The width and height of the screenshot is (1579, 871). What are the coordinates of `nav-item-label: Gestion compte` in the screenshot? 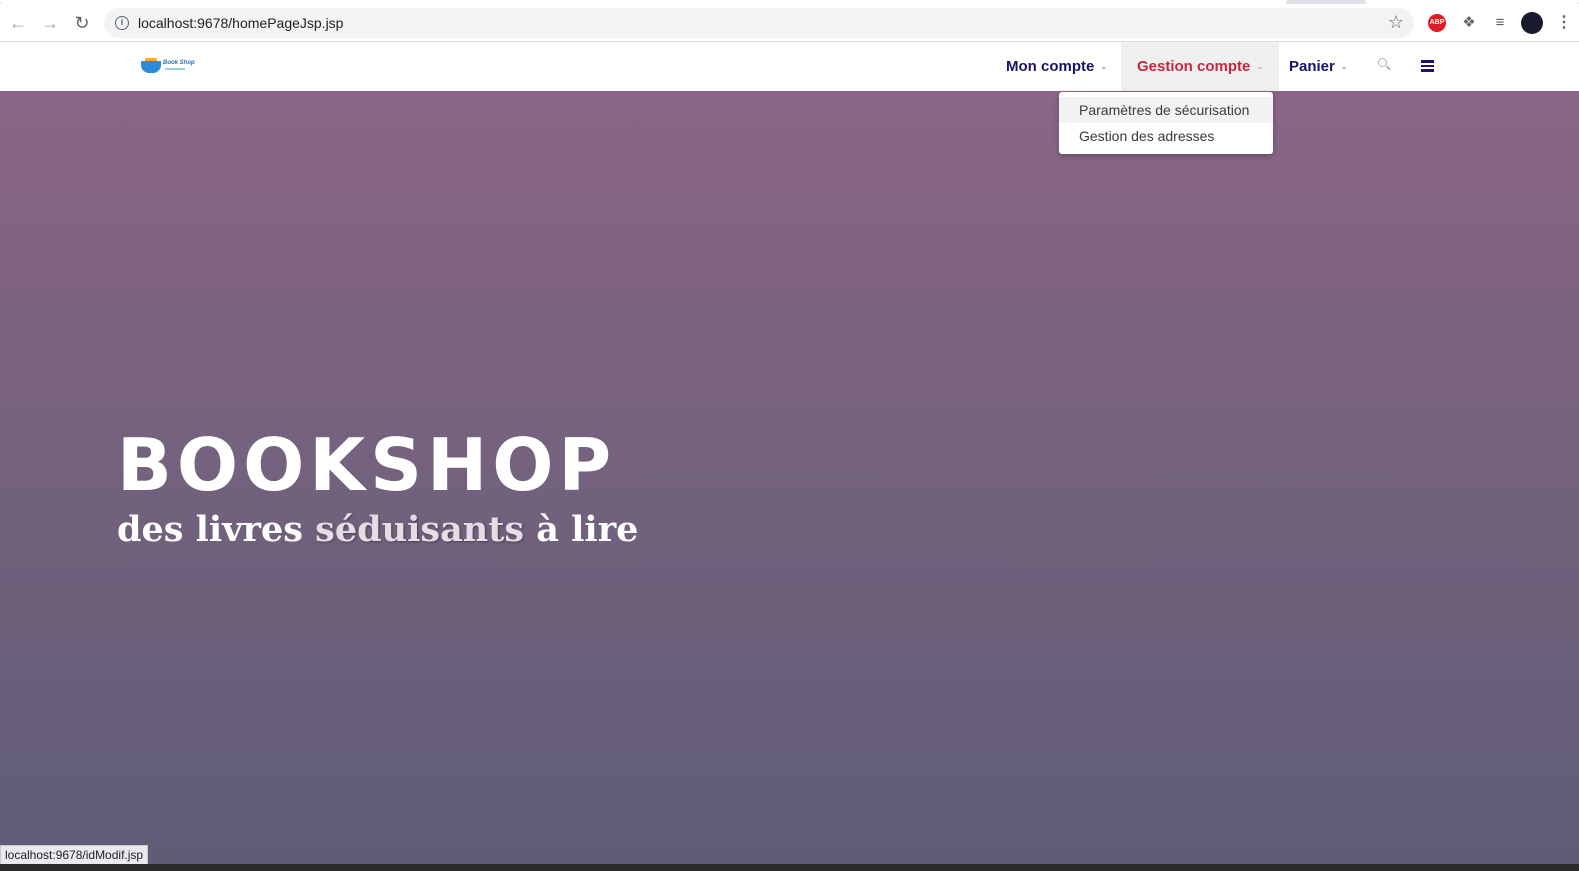 It's located at (1194, 66).